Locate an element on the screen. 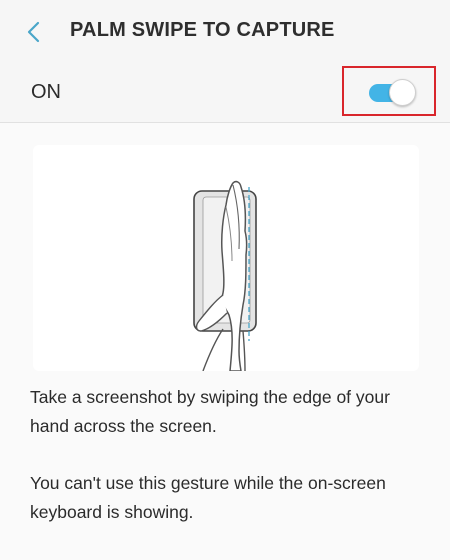 Image resolution: width=450 pixels, height=560 pixels. header-bar: PALM SWIPE TO CAPTURE is located at coordinates (225, 31).